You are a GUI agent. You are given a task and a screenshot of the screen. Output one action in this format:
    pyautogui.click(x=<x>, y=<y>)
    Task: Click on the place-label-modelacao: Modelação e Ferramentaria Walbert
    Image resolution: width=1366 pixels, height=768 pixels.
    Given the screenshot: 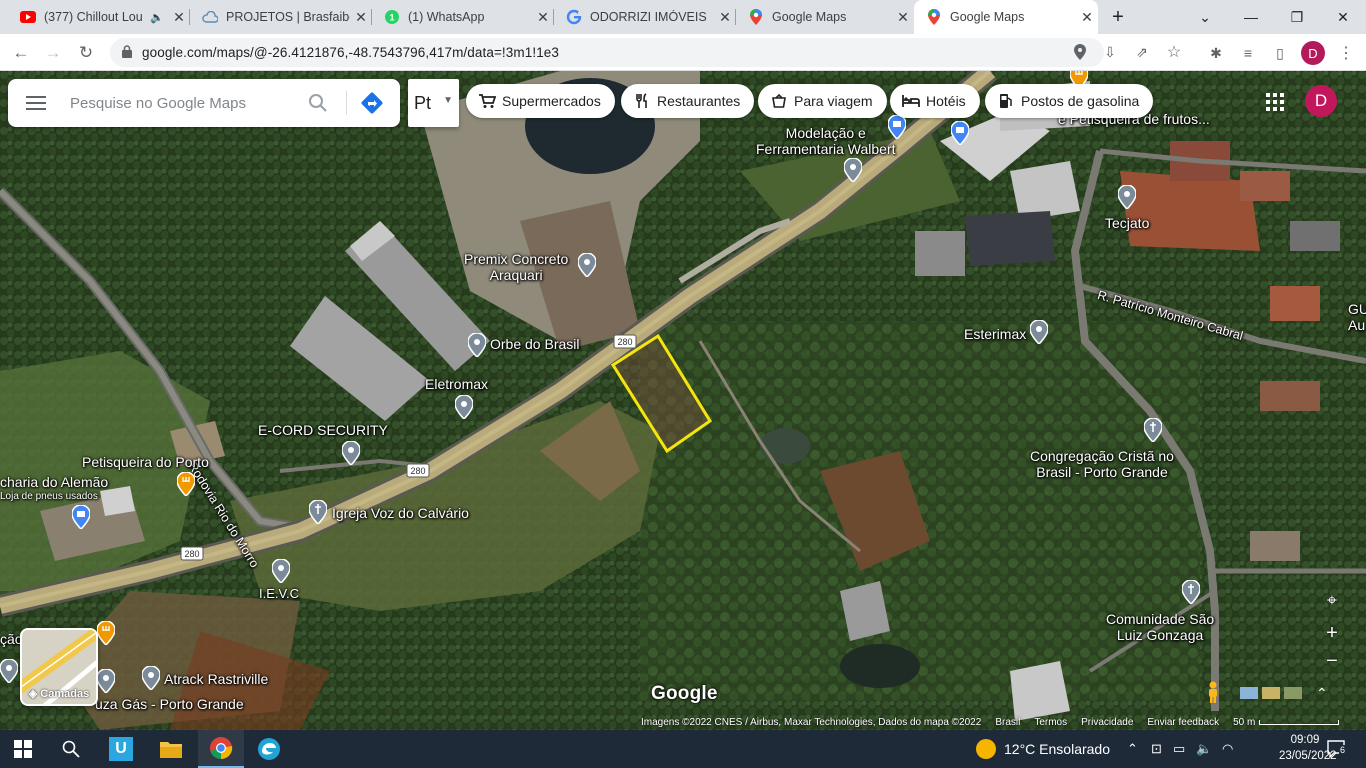 What is the action you would take?
    pyautogui.click(x=826, y=141)
    